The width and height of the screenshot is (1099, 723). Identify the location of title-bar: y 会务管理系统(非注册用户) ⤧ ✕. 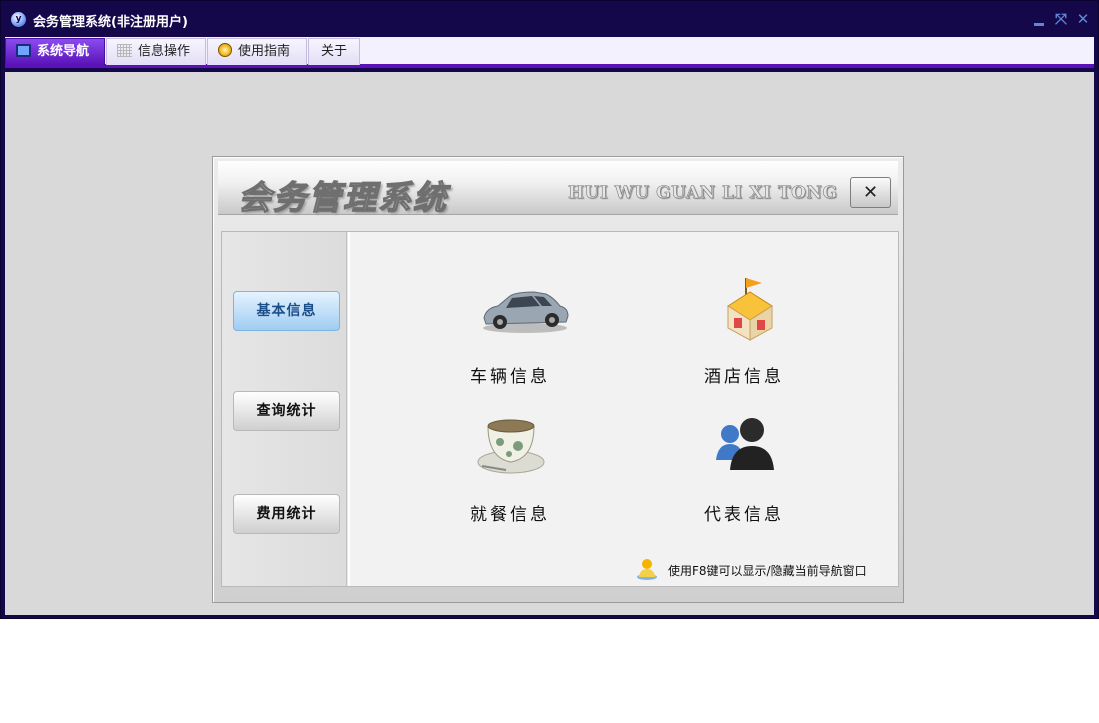
(549, 19).